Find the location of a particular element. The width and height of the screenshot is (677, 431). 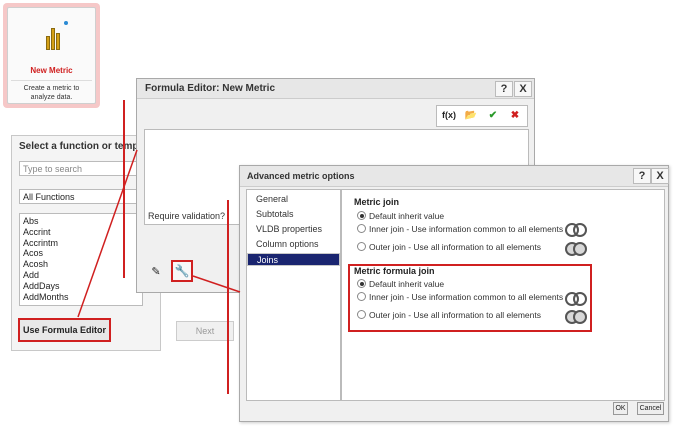

callout-connectors is located at coordinates (159, 233).